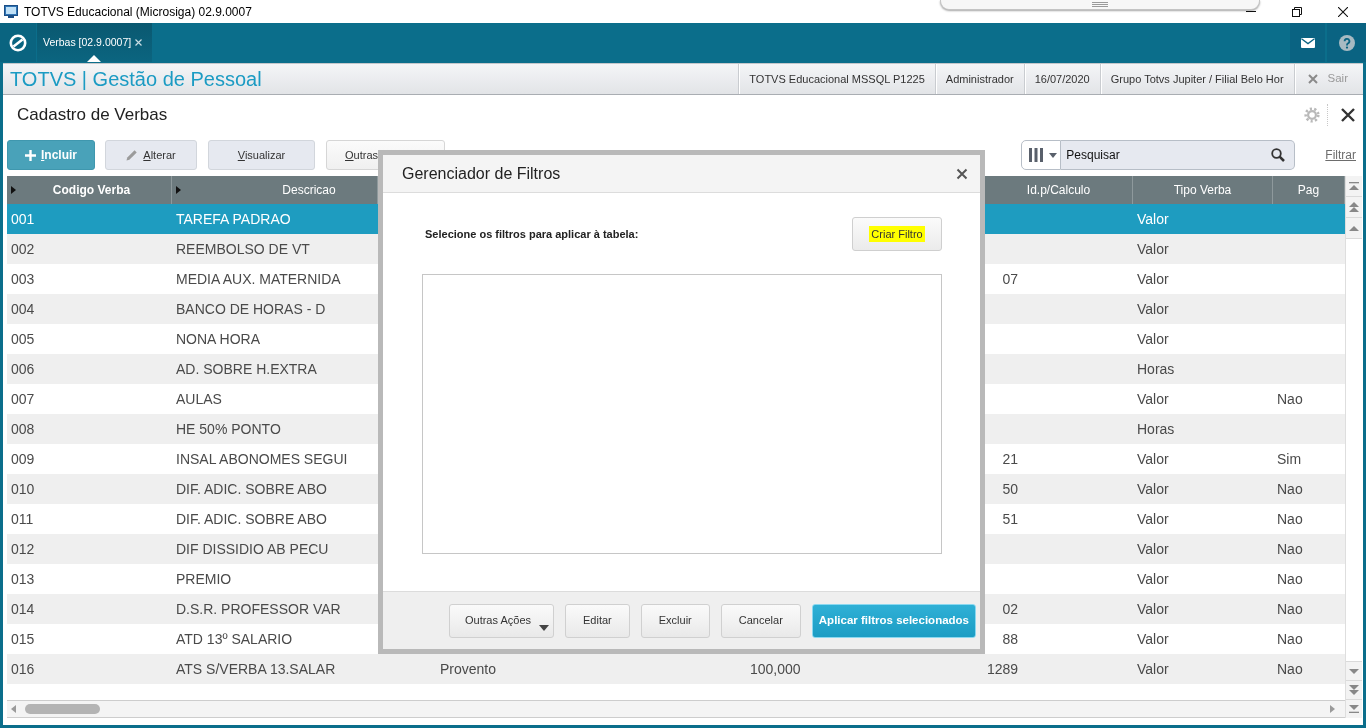  I want to click on header-info: TOTVS Educacional MSSQL P1225, so click(836, 79).